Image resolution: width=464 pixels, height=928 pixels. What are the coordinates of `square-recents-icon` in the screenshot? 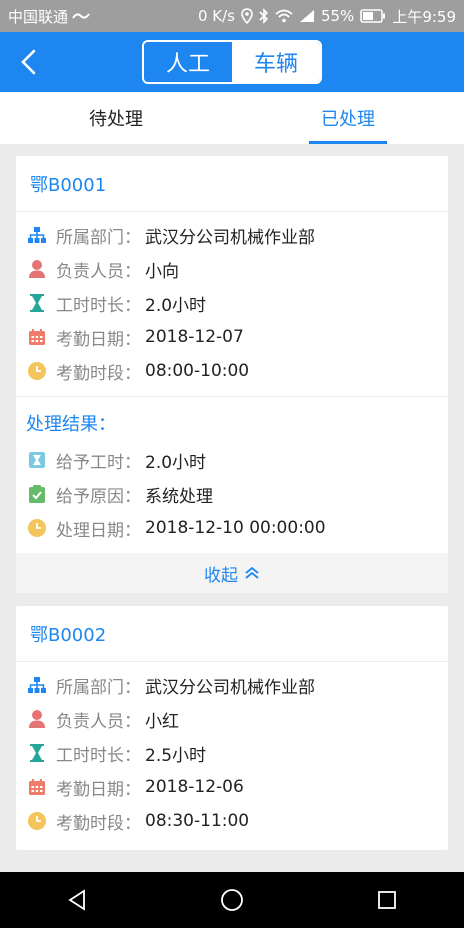 It's located at (386, 900).